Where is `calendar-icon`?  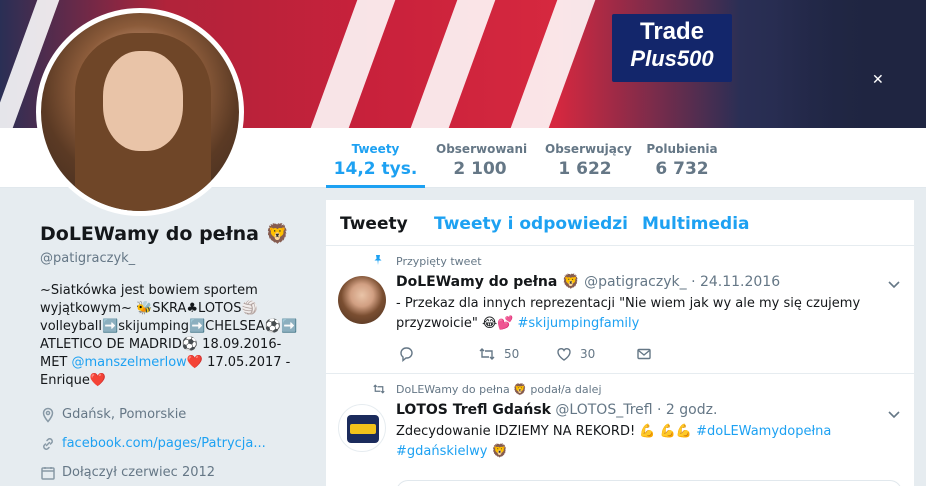
calendar-icon is located at coordinates (48, 473).